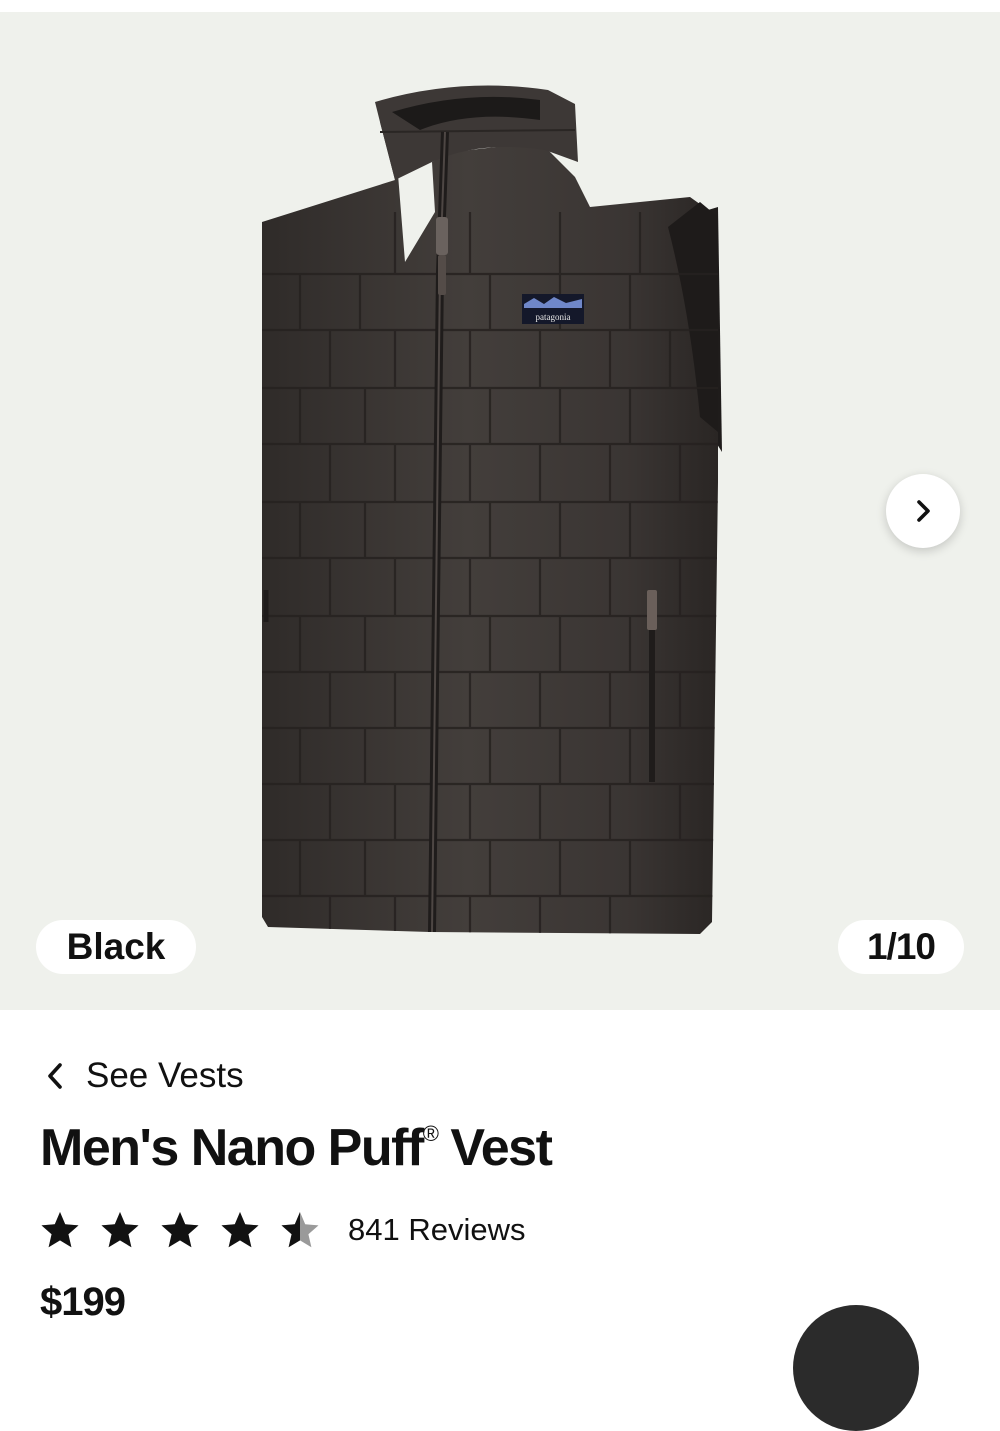 Image resolution: width=1000 pixels, height=1431 pixels. I want to click on color-label-badge: Black, so click(116, 947).